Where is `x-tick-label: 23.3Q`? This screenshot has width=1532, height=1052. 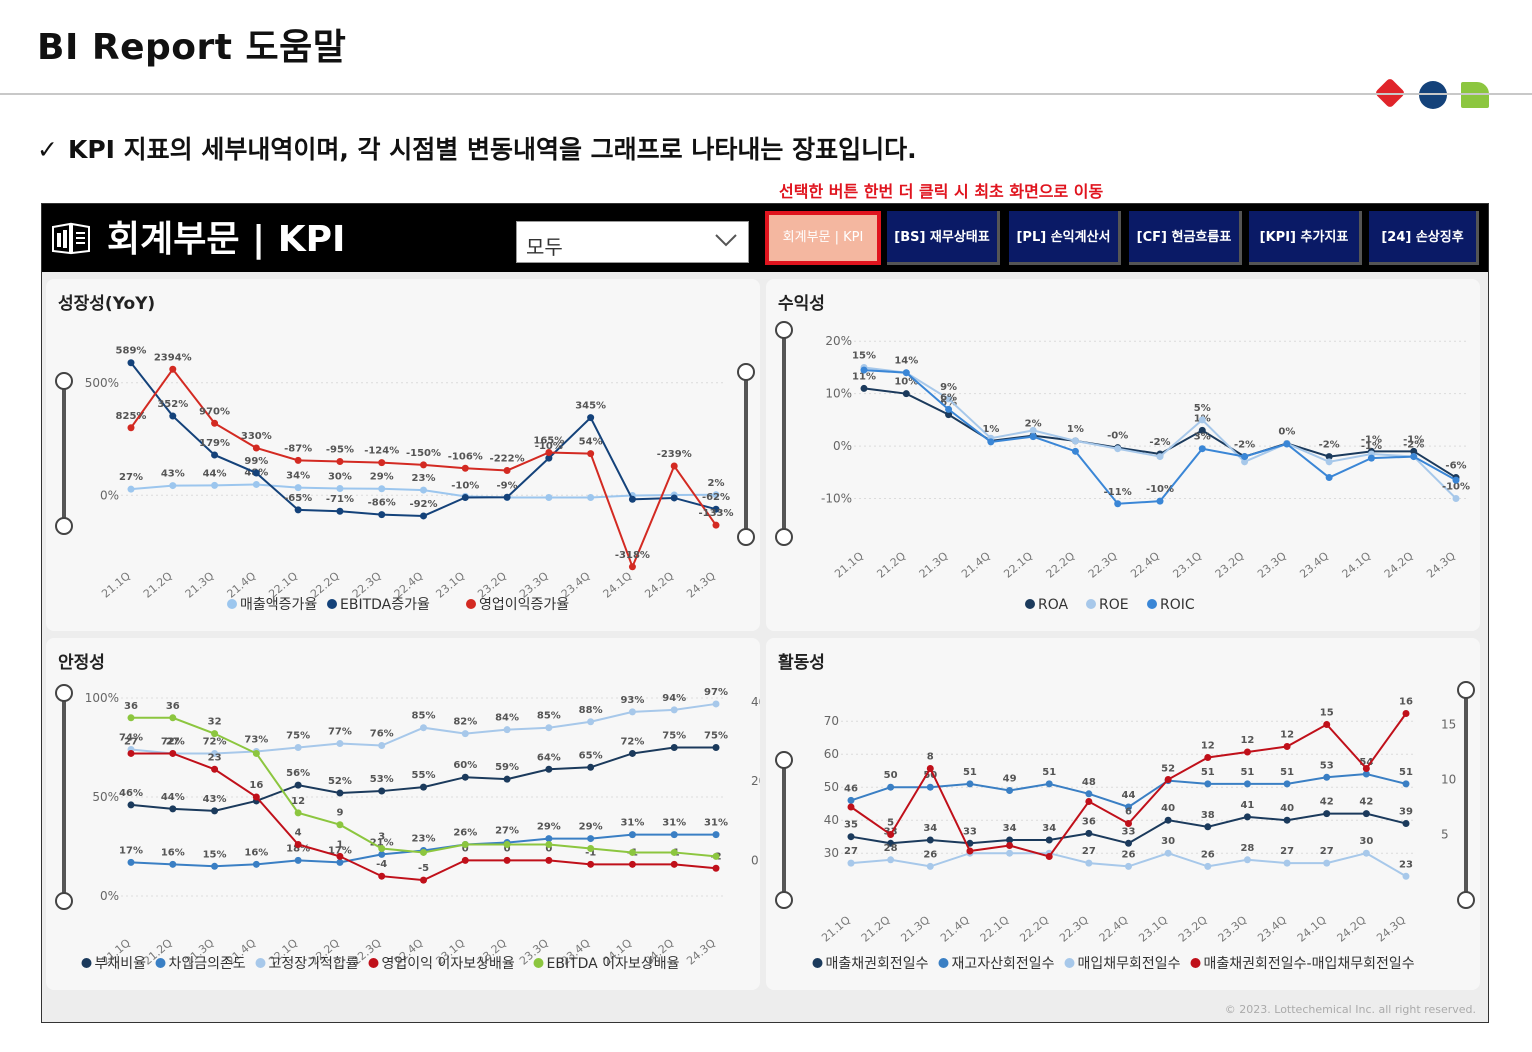
x-tick-label: 23.3Q is located at coordinates (1233, 928).